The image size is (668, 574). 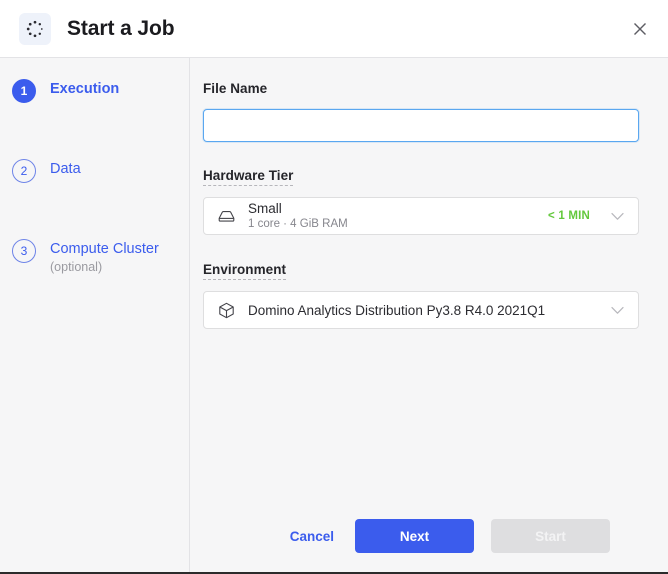 I want to click on environment-label: Environment, so click(x=245, y=271).